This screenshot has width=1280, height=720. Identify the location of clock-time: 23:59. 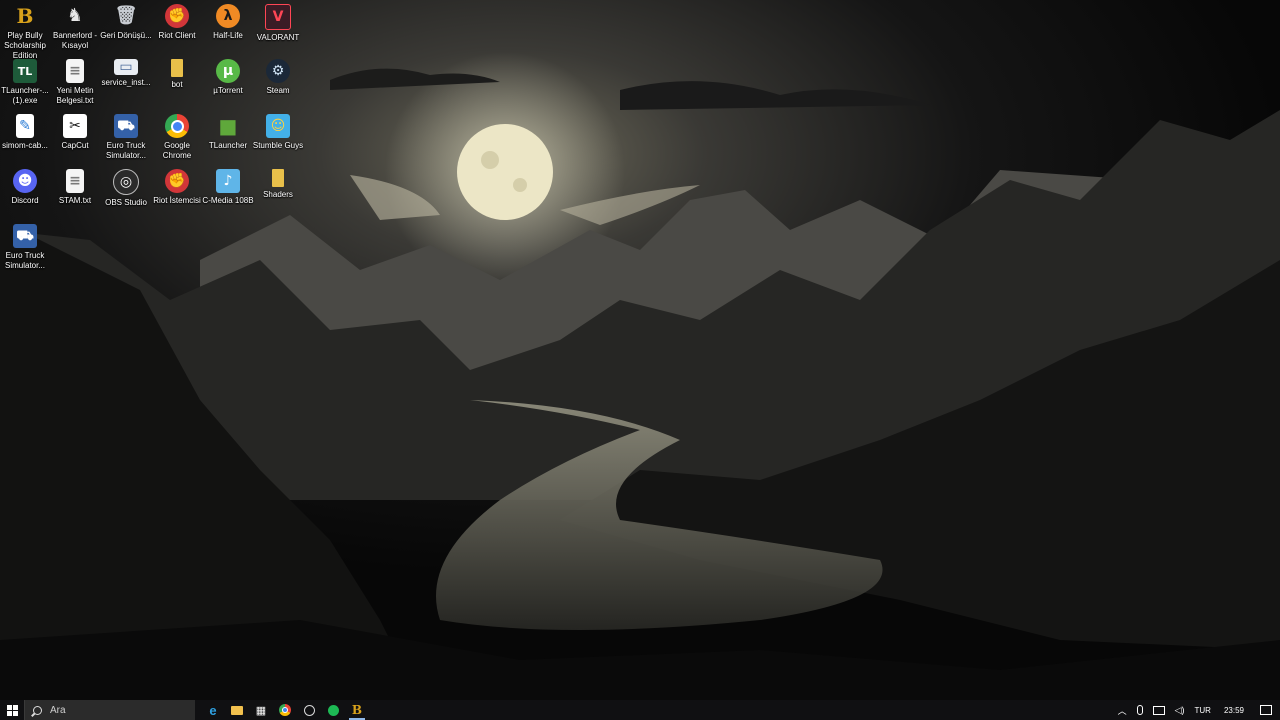
(1233, 710).